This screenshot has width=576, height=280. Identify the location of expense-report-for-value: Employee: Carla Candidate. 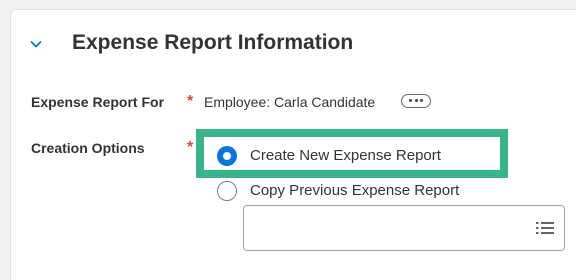
(289, 102).